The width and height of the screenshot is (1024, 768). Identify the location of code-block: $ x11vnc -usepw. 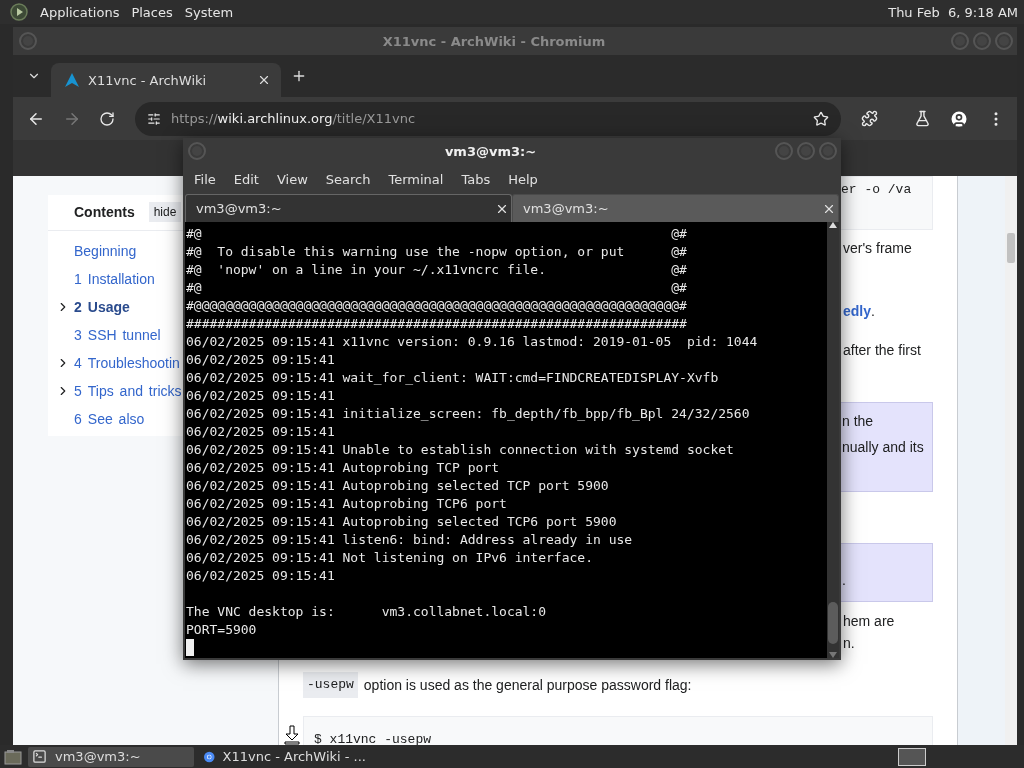
(618, 730).